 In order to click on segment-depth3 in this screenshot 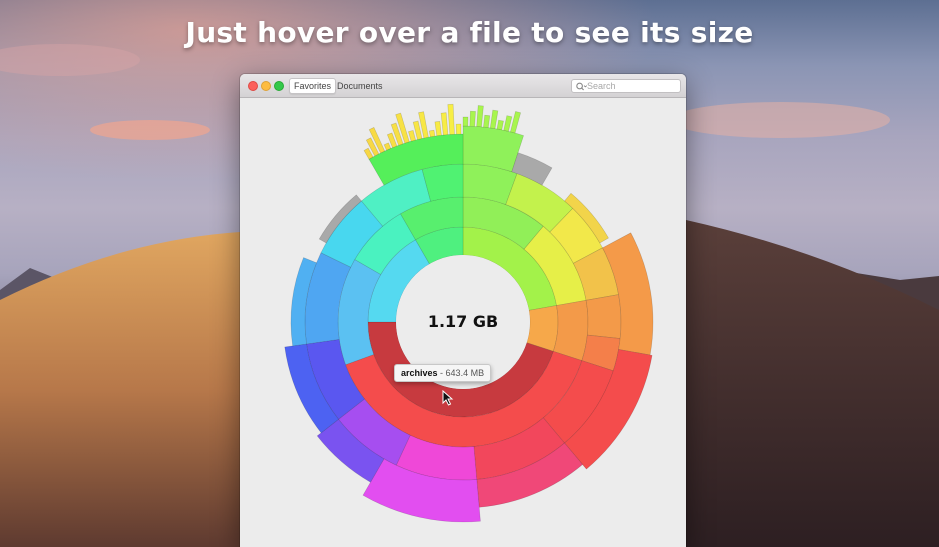, I will do `click(603, 316)`.